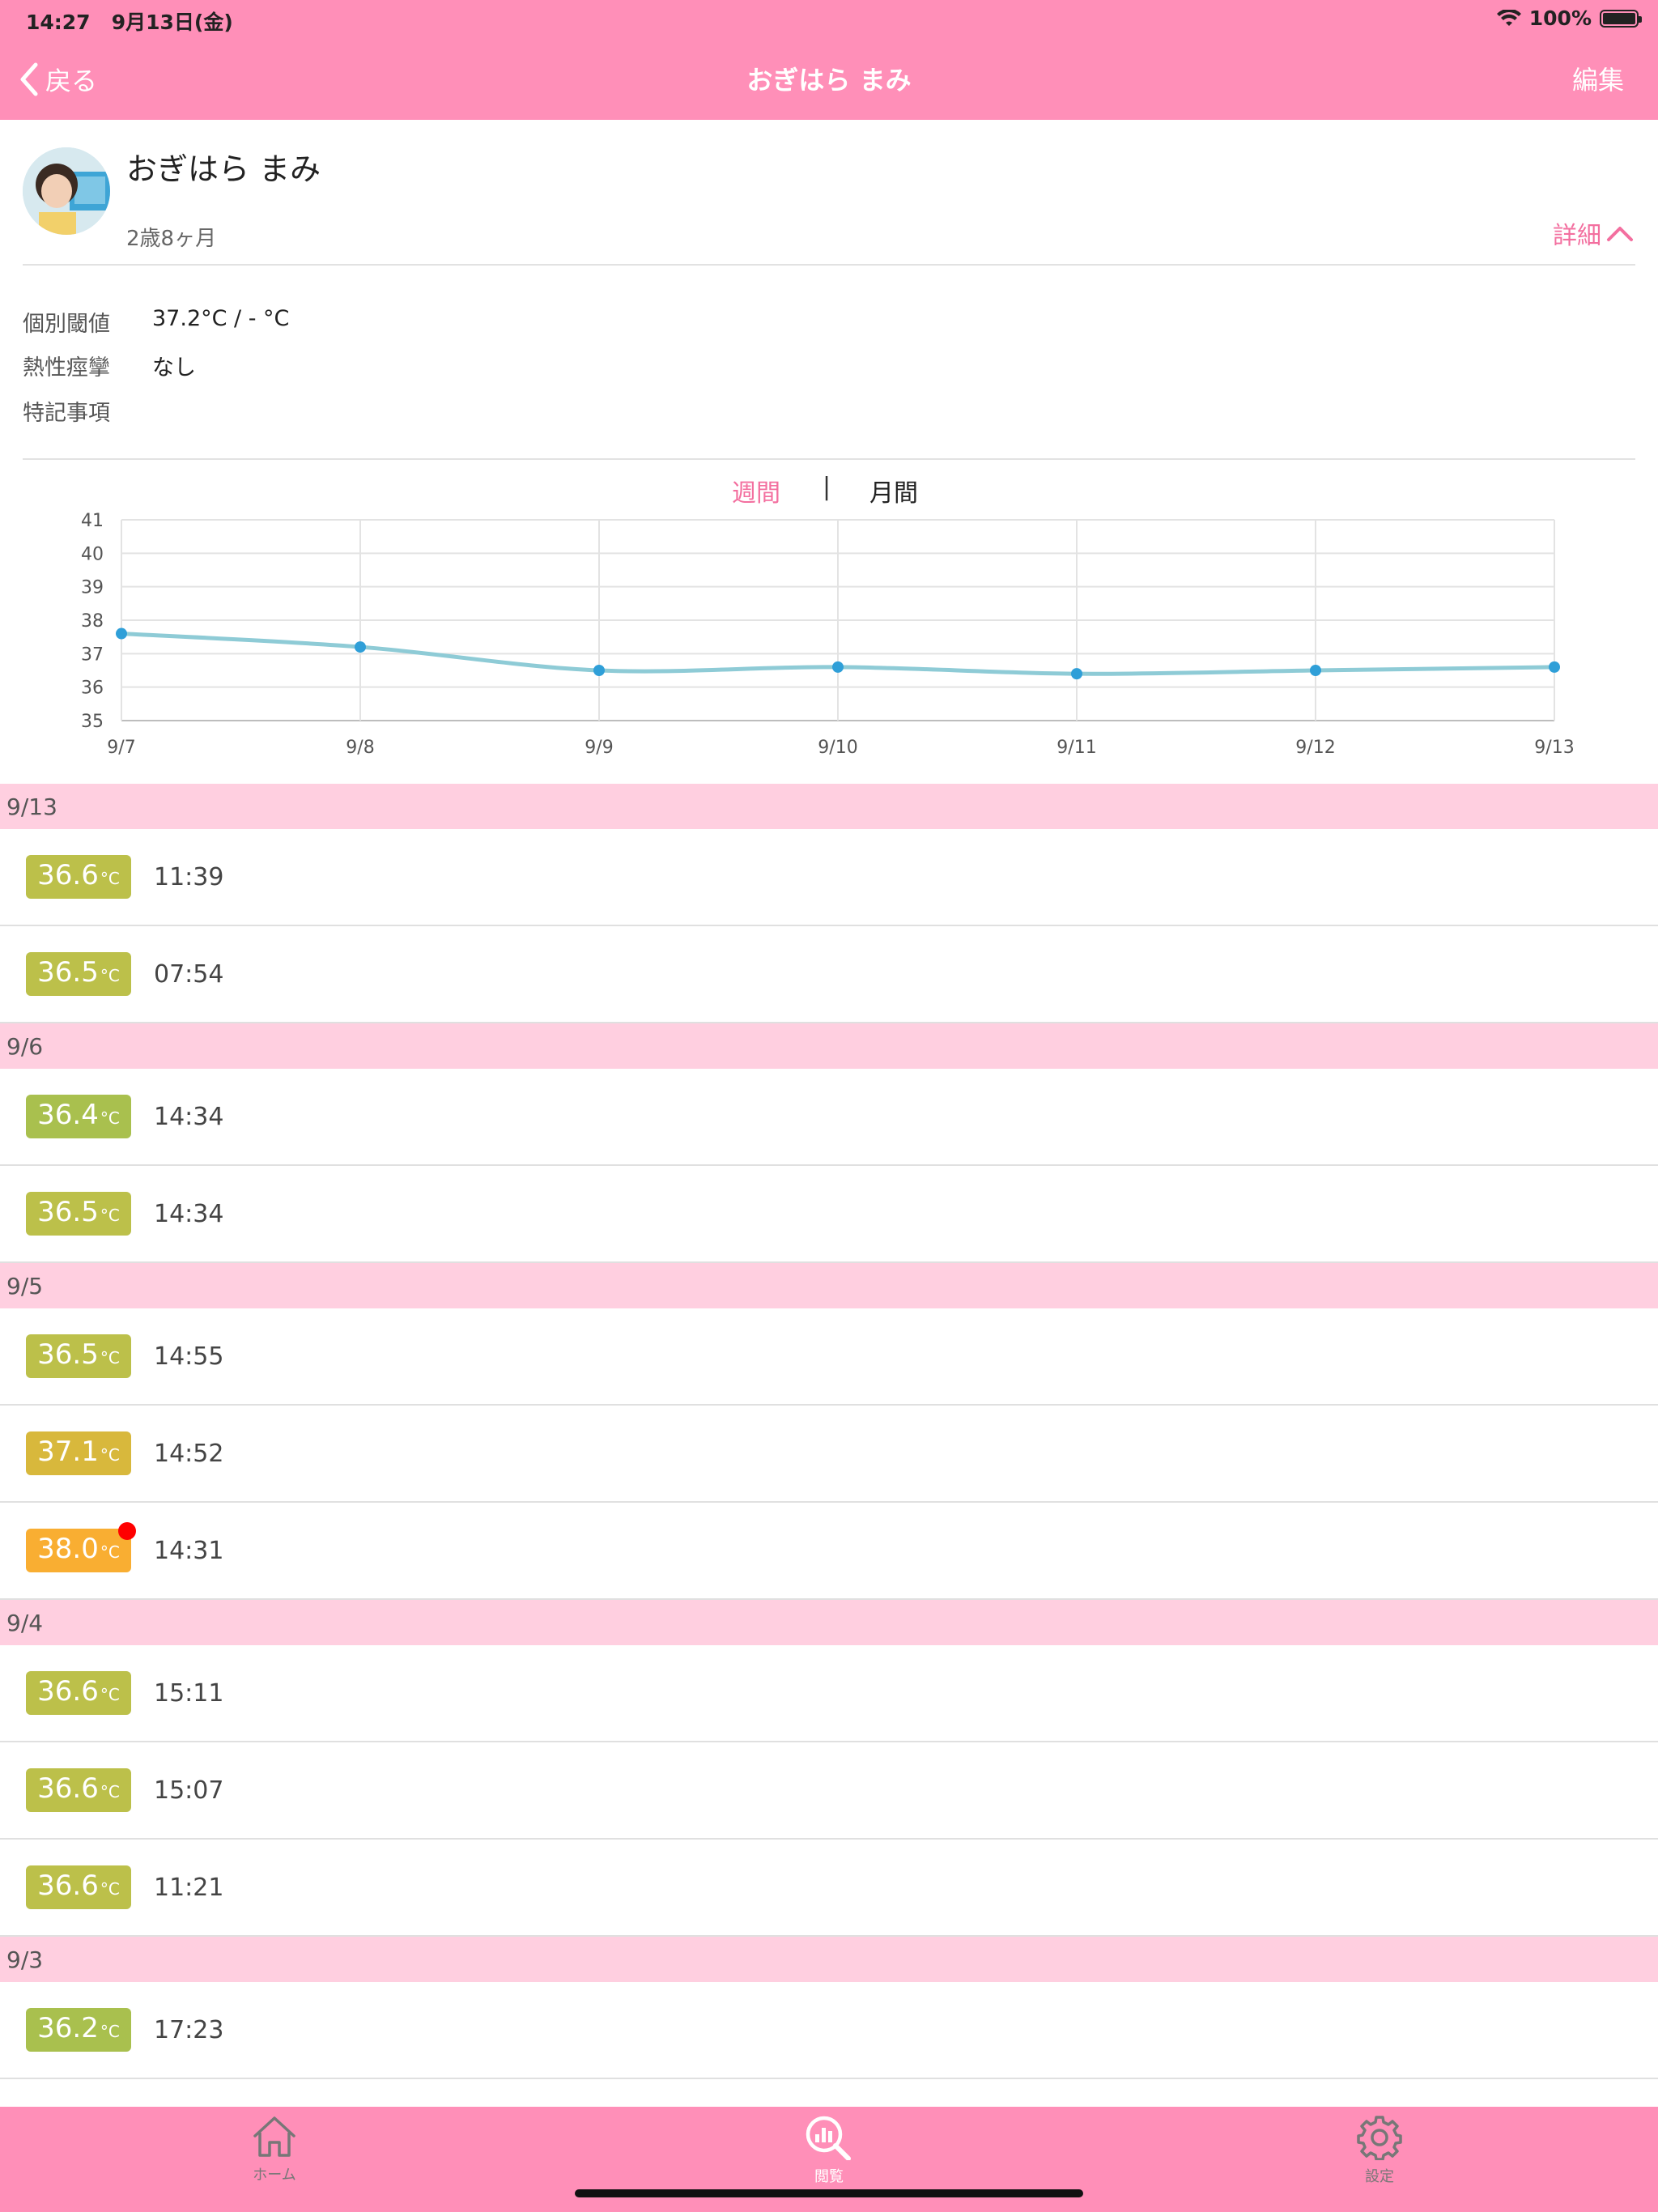  I want to click on temperature-value: 36.4, so click(68, 1115).